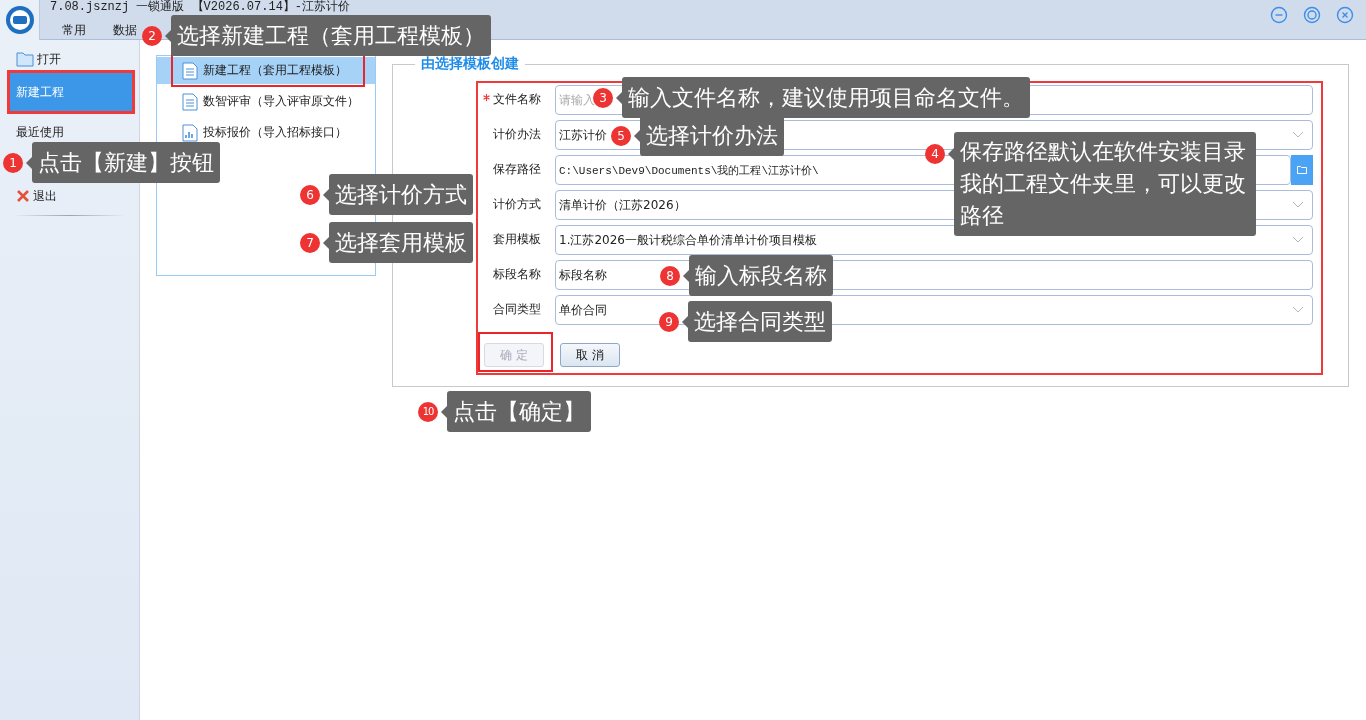 Image resolution: width=1366 pixels, height=720 pixels. What do you see at coordinates (310, 194) in the screenshot?
I see `step-badge: 6` at bounding box center [310, 194].